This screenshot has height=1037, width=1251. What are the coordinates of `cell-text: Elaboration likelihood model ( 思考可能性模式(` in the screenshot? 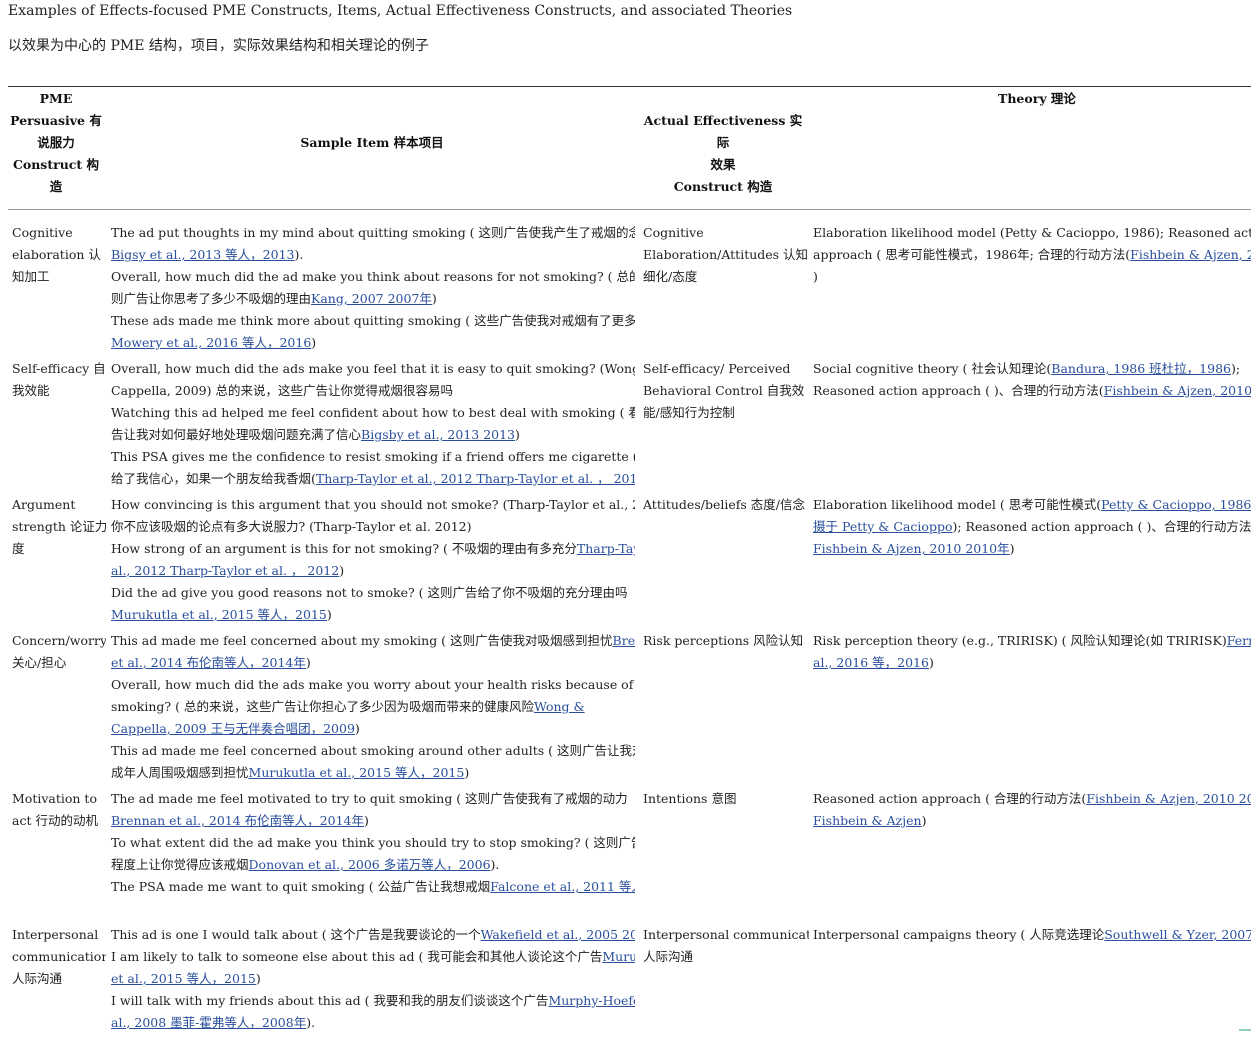 It's located at (957, 504).